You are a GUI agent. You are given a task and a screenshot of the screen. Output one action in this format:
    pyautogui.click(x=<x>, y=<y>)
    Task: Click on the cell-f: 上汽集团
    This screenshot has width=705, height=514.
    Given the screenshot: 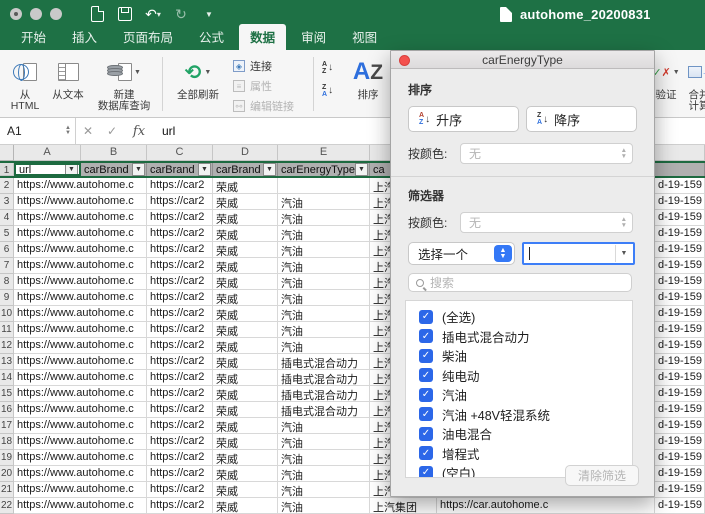 What is the action you would take?
    pyautogui.click(x=403, y=506)
    